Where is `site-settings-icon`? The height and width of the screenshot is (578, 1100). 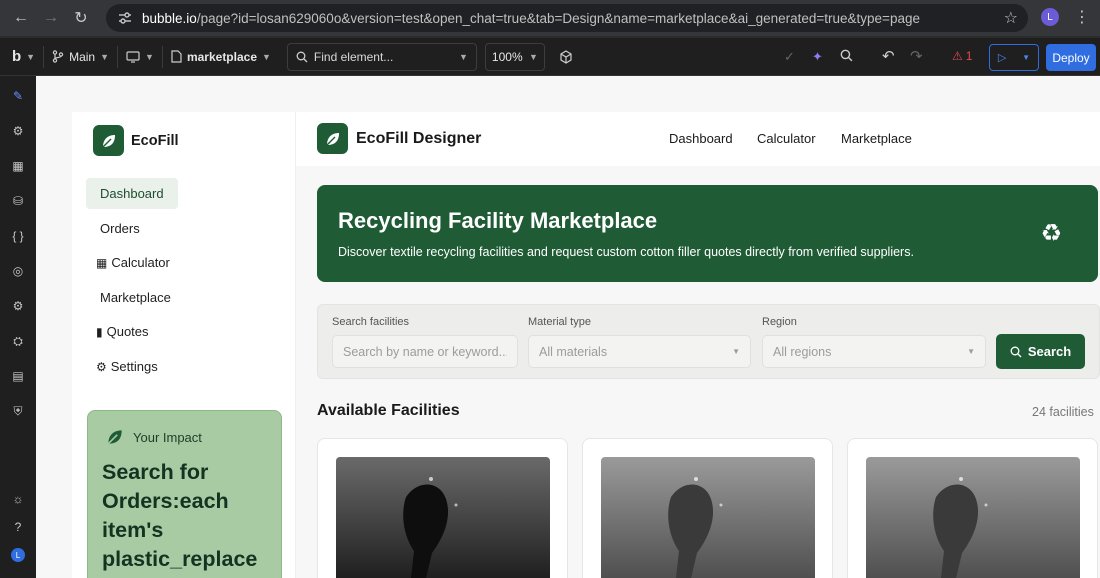
site-settings-icon is located at coordinates (125, 18).